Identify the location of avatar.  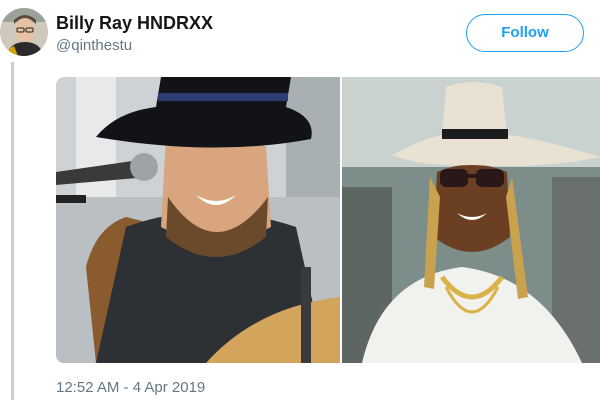
(24, 32).